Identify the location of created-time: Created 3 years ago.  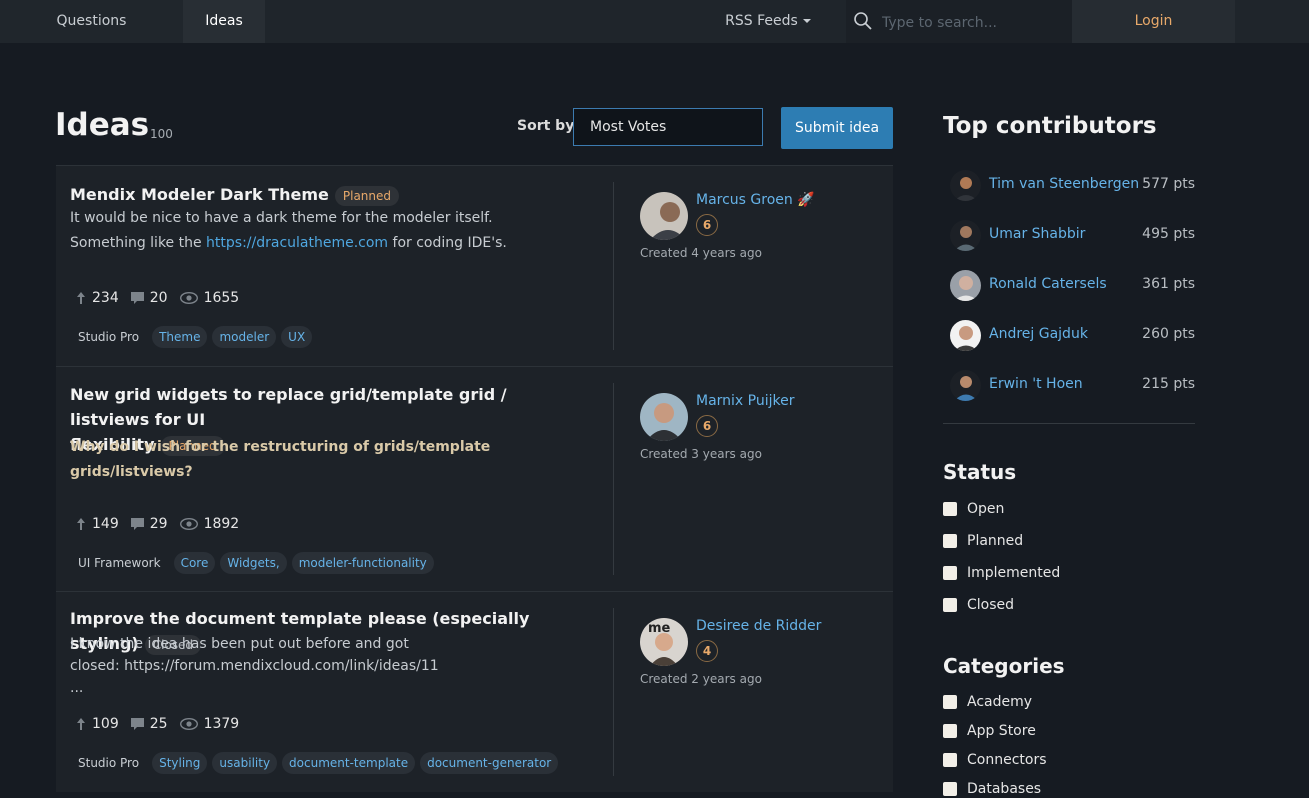
(701, 454).